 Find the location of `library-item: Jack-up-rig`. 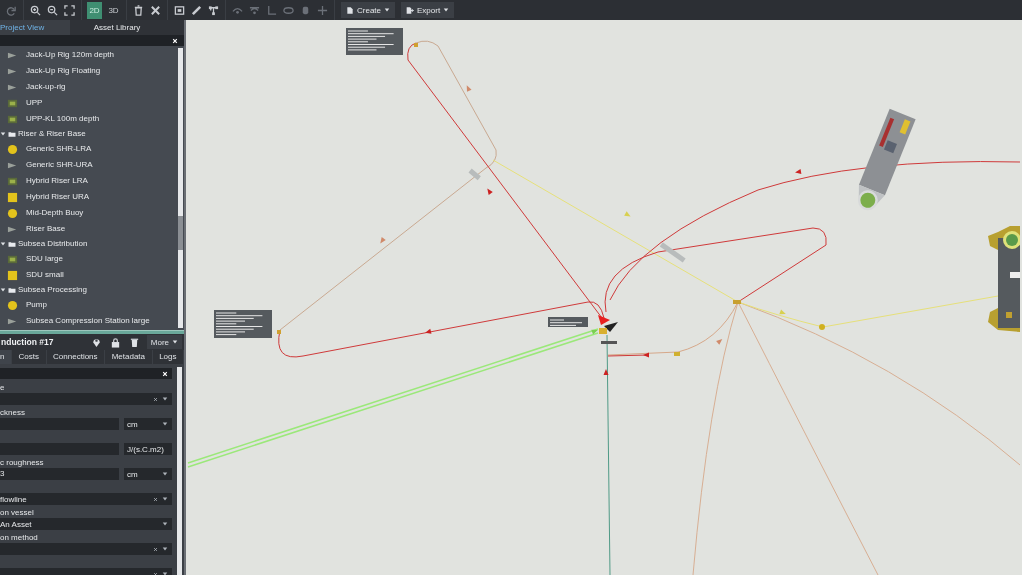

library-item: Jack-up-rig is located at coordinates (89, 87).